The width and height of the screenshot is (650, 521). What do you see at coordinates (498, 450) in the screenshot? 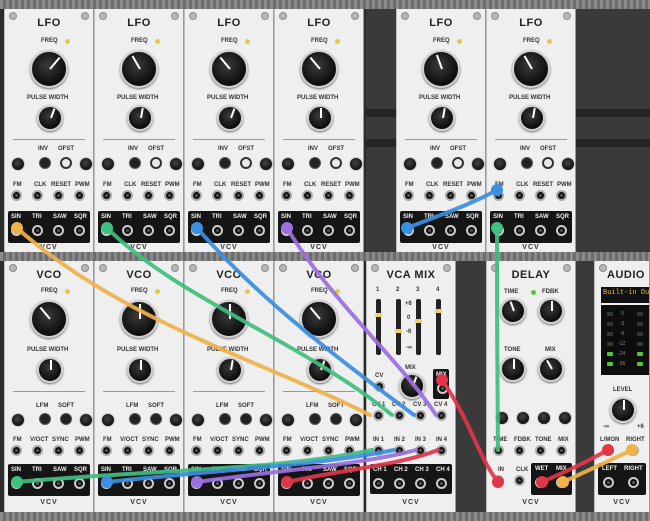
I see `time-cv-jack` at bounding box center [498, 450].